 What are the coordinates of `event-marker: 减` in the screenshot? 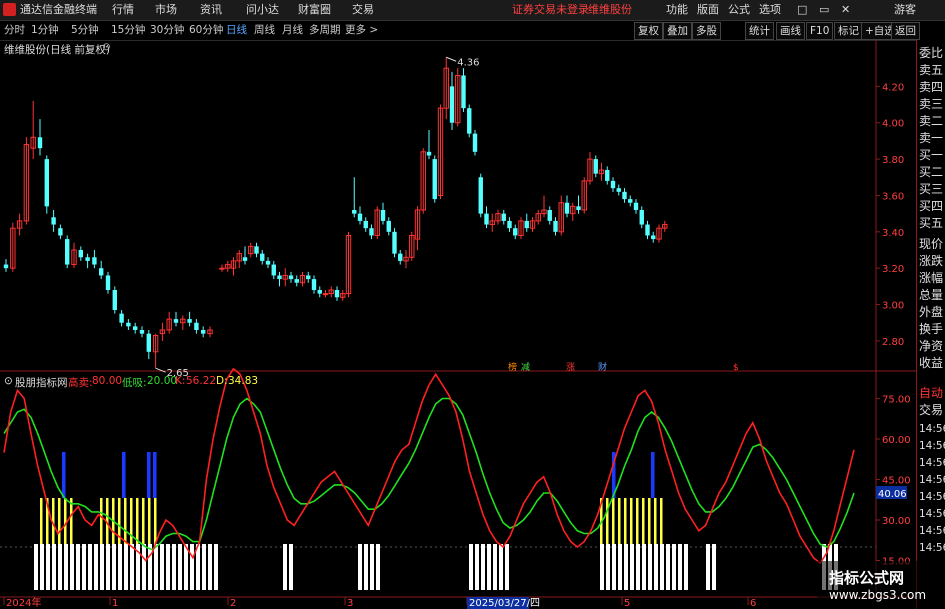 It's located at (525, 367).